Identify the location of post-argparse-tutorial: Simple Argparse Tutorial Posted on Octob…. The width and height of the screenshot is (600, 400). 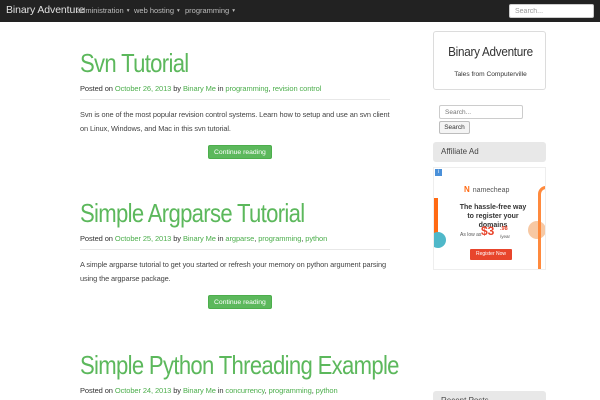
(235, 242).